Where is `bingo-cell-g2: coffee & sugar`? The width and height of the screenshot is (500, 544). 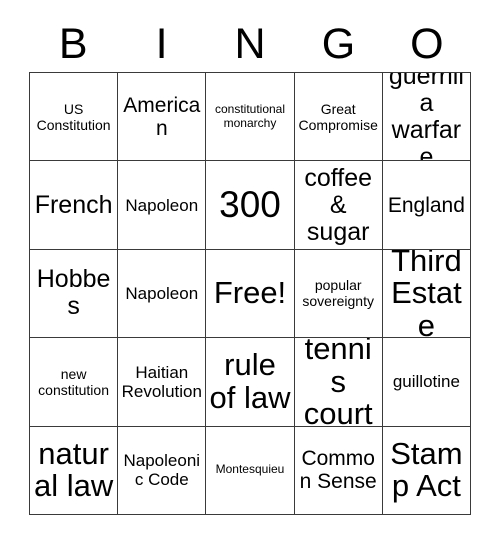
bingo-cell-g2: coffee & sugar is located at coordinates (338, 205).